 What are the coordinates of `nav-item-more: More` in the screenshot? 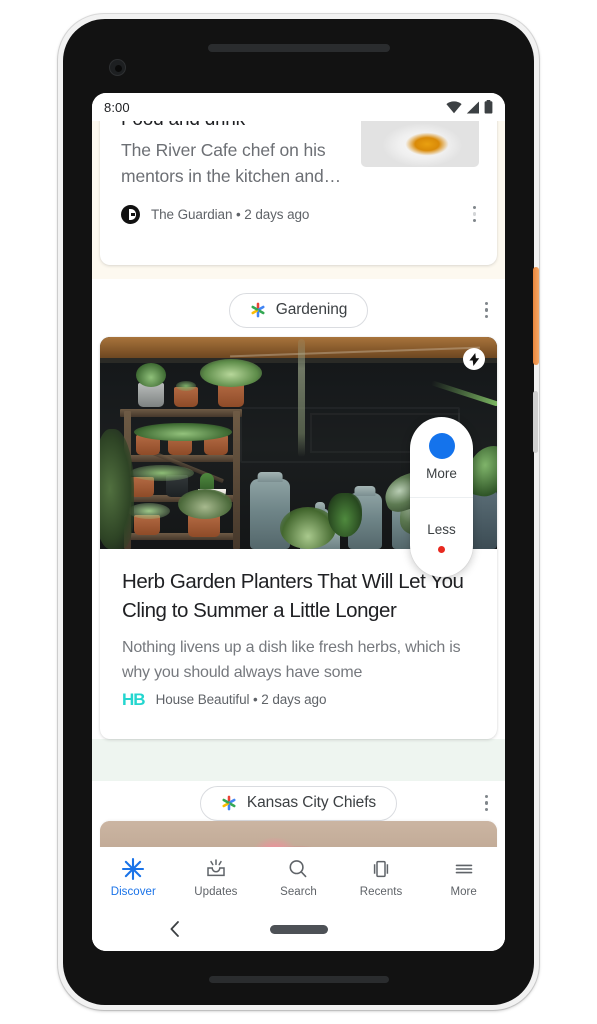 It's located at (463, 877).